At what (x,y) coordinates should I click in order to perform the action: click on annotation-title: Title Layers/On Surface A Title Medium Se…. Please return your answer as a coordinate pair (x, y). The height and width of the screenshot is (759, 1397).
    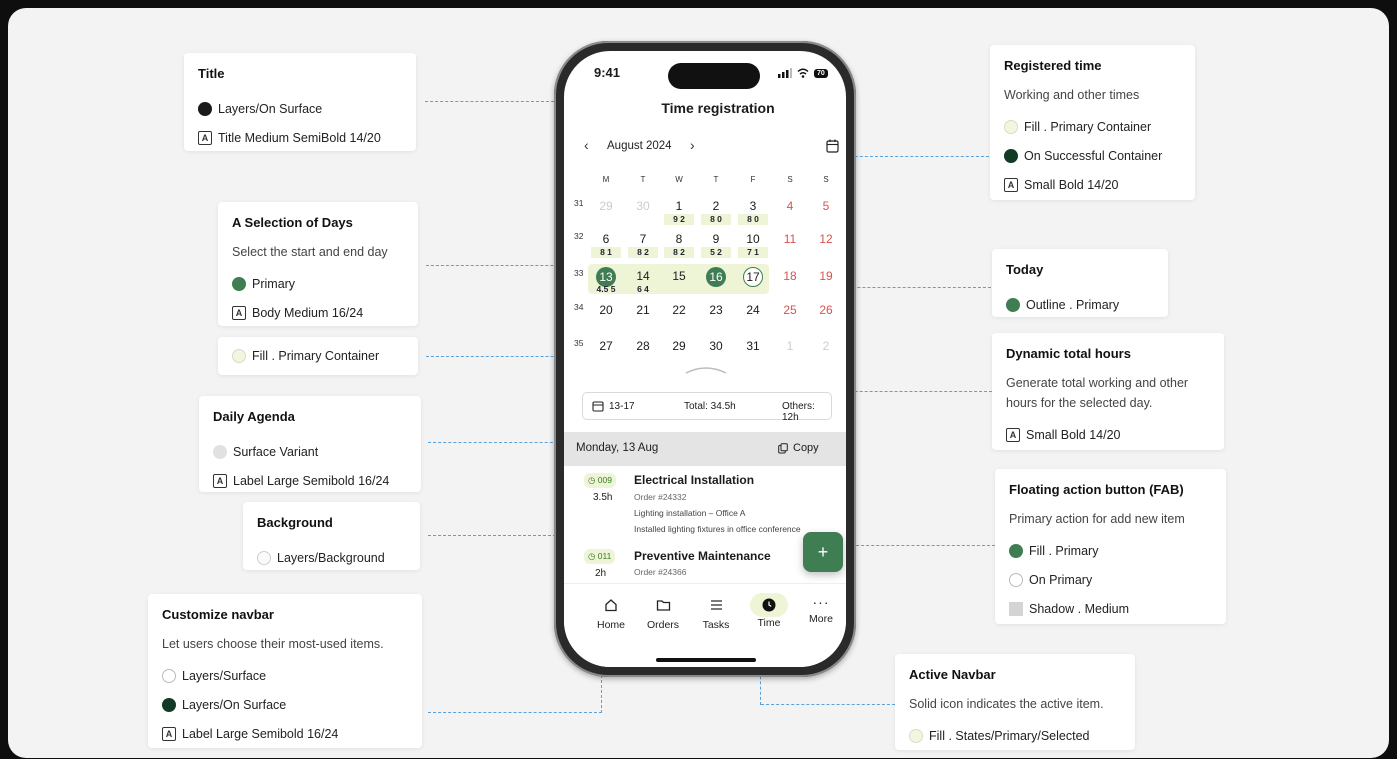
    Looking at the image, I should click on (300, 102).